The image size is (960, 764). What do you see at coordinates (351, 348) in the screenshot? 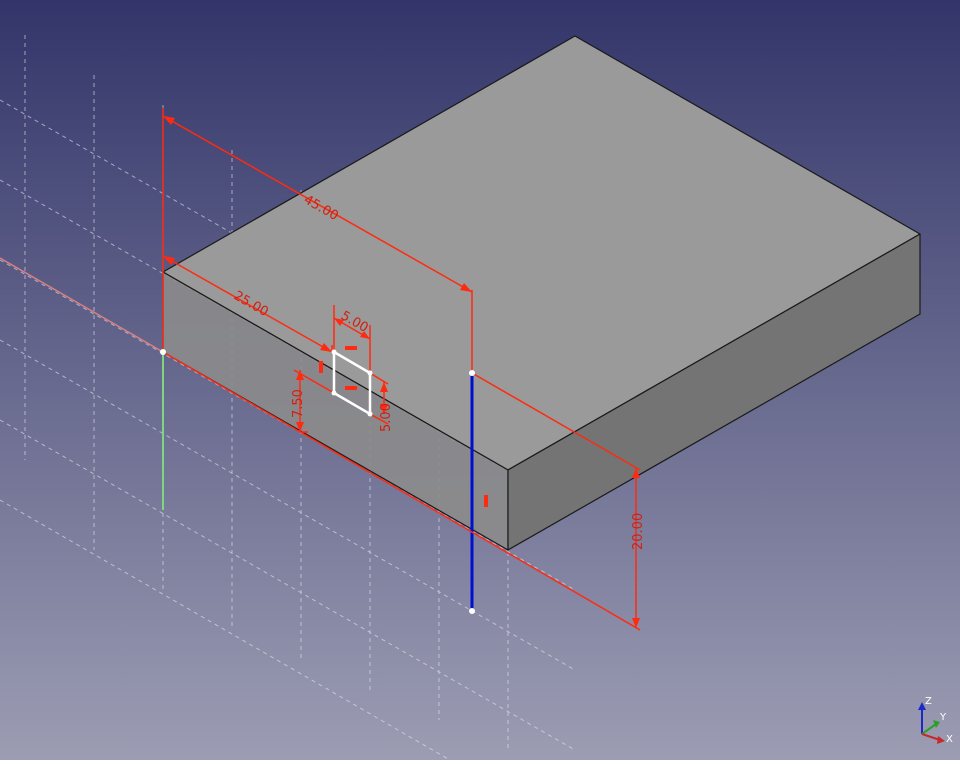
I see `horizontal-constraint-top` at bounding box center [351, 348].